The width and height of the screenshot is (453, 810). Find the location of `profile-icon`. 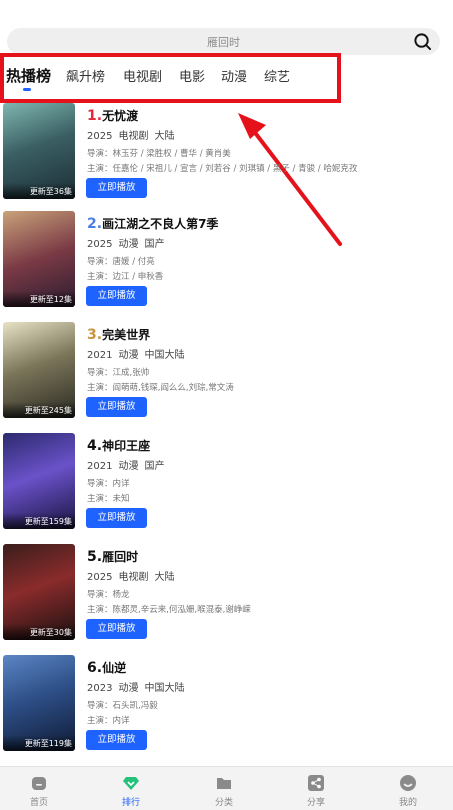

profile-icon is located at coordinates (408, 783).